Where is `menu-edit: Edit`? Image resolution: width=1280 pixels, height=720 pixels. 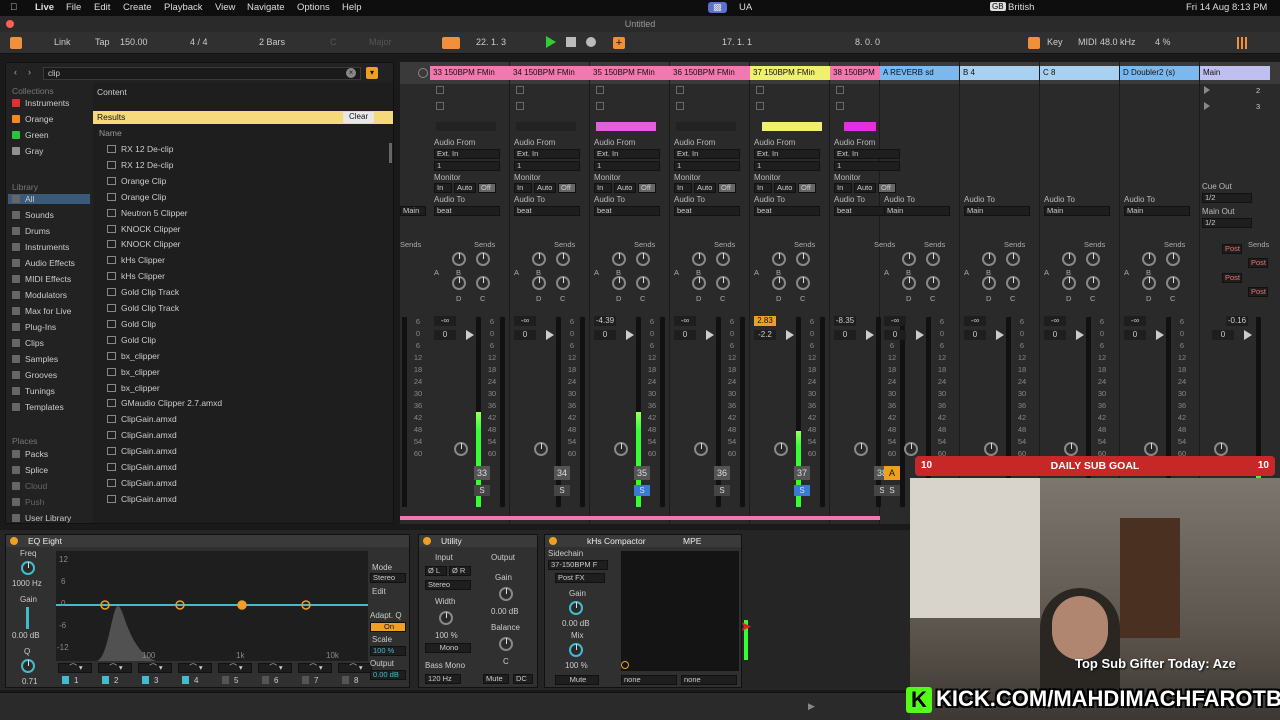
menu-edit: Edit is located at coordinates (102, 7).